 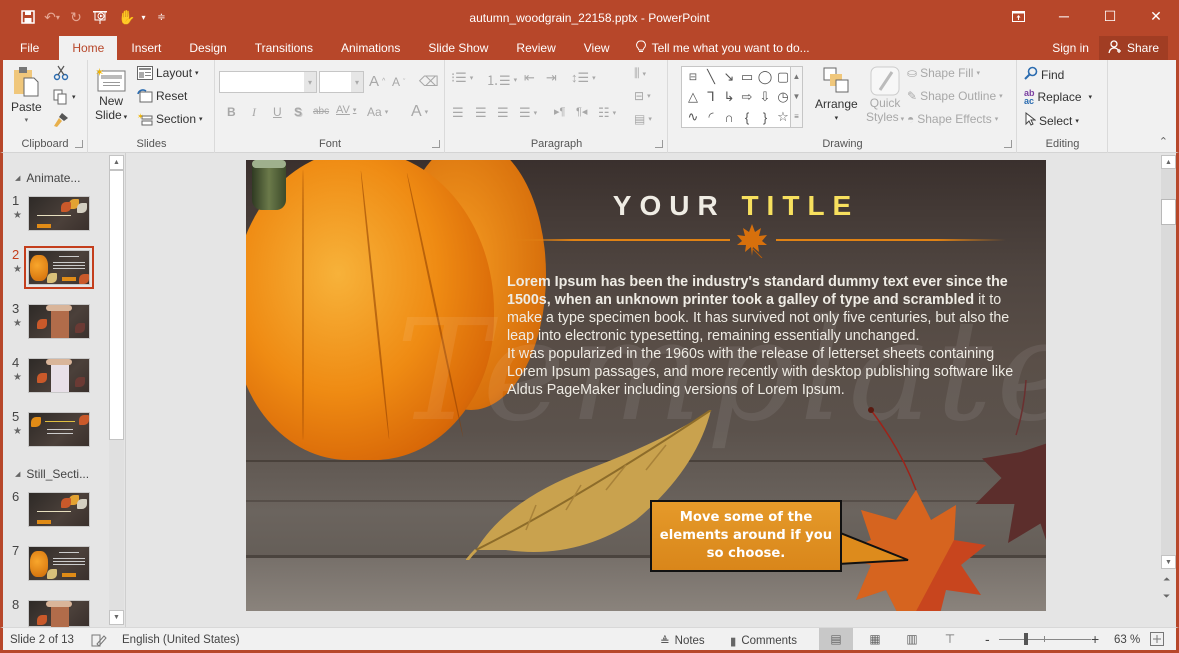 What do you see at coordinates (1157, 639) in the screenshot?
I see `fit-to-window-icon` at bounding box center [1157, 639].